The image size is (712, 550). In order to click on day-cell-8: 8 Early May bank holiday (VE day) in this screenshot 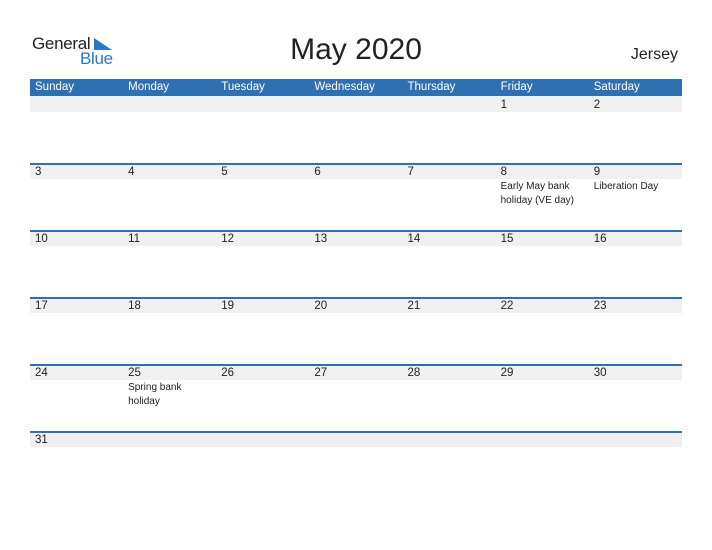, I will do `click(542, 185)`.